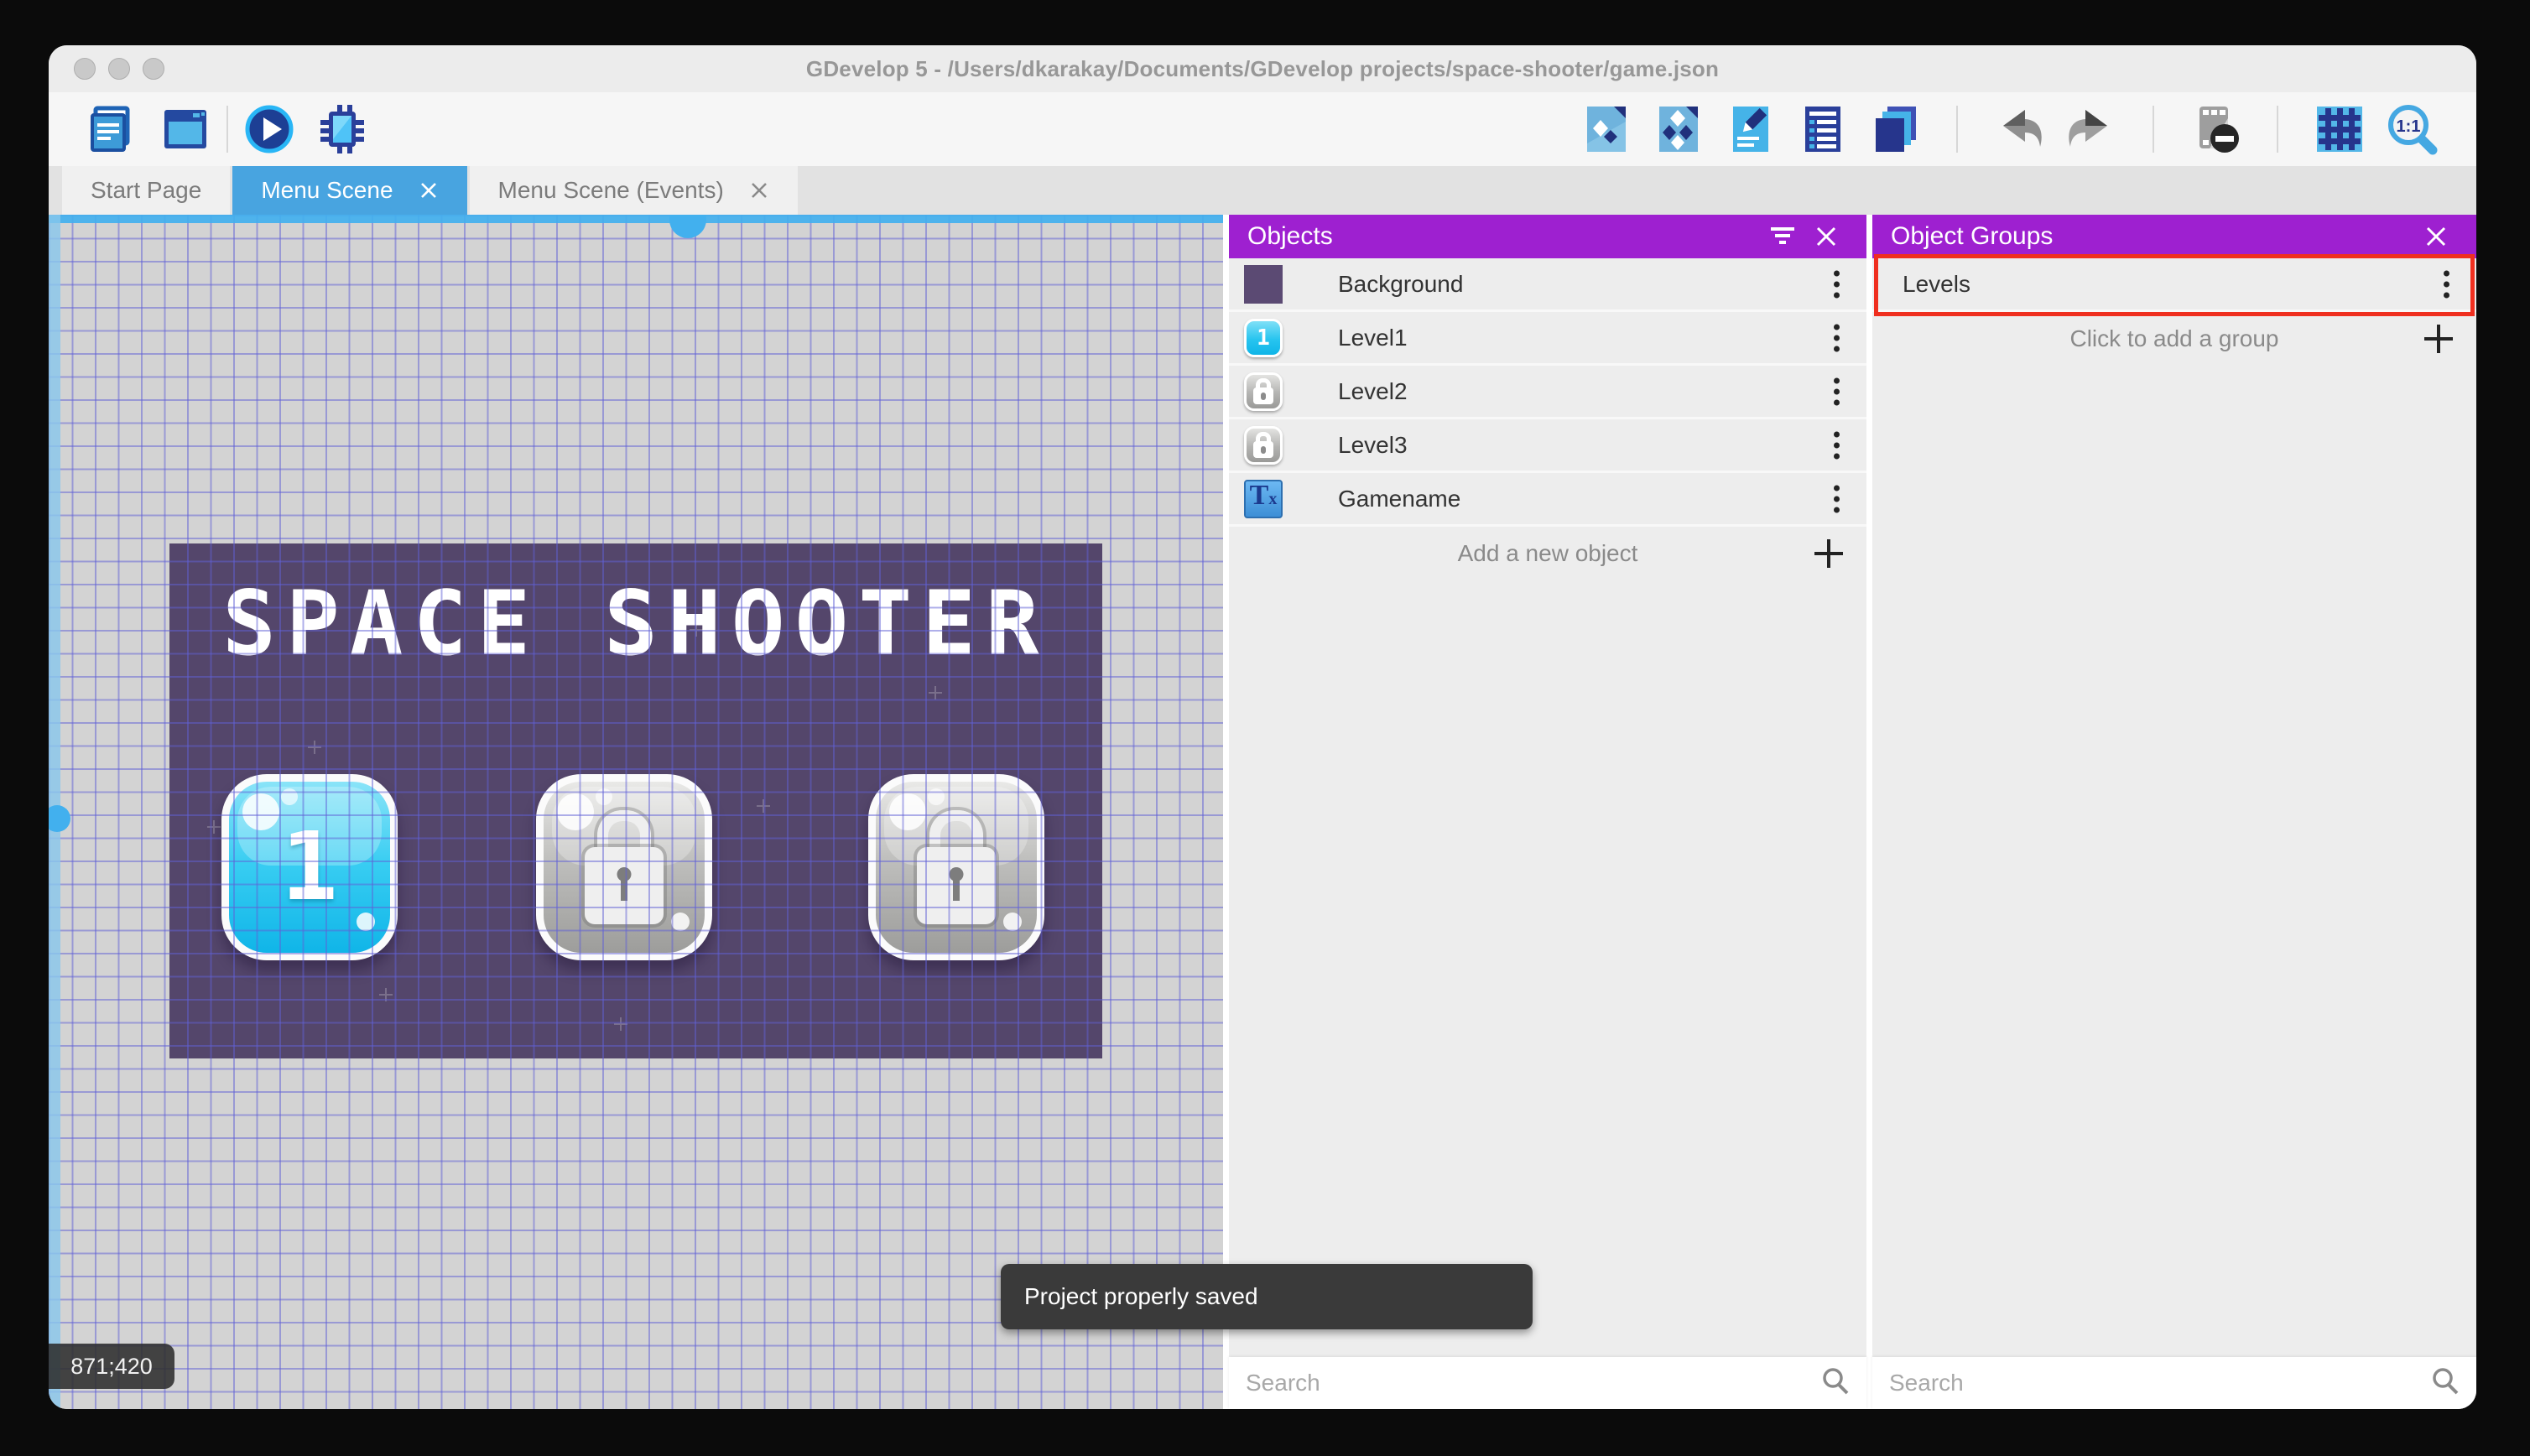 The image size is (2530, 1456). Describe the element at coordinates (153, 69) in the screenshot. I see `zoom-window-button` at that location.